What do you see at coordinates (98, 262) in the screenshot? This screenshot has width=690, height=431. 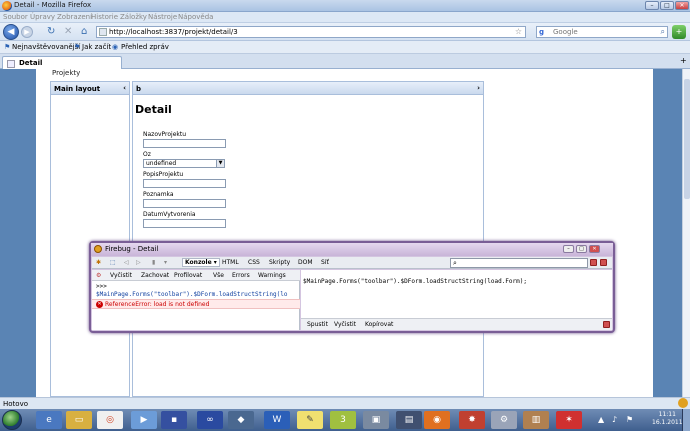 I see `firebug-menu-icon: ✱` at bounding box center [98, 262].